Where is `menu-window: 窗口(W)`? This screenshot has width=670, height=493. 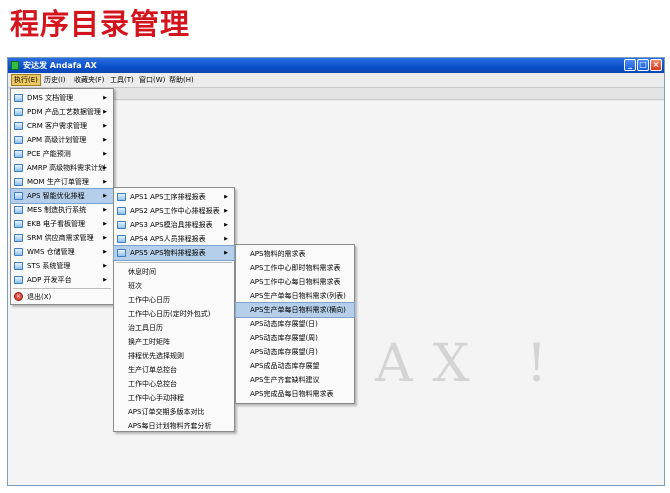
menu-window: 窗口(W) is located at coordinates (152, 80).